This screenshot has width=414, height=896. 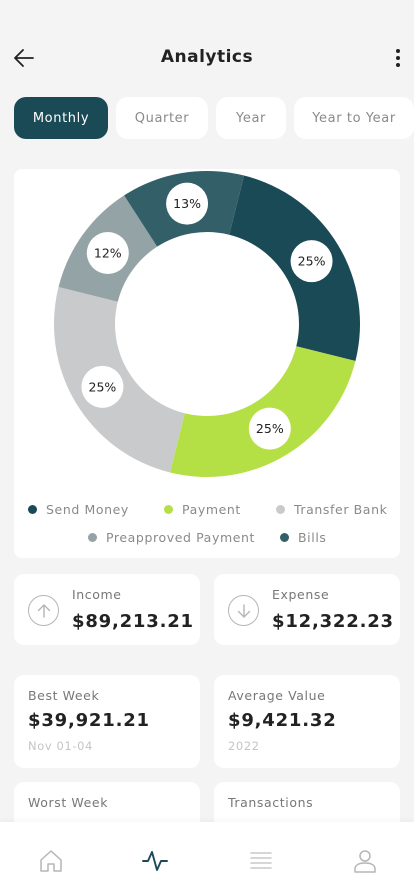 I want to click on tab-quarter: Quarter, so click(x=162, y=118).